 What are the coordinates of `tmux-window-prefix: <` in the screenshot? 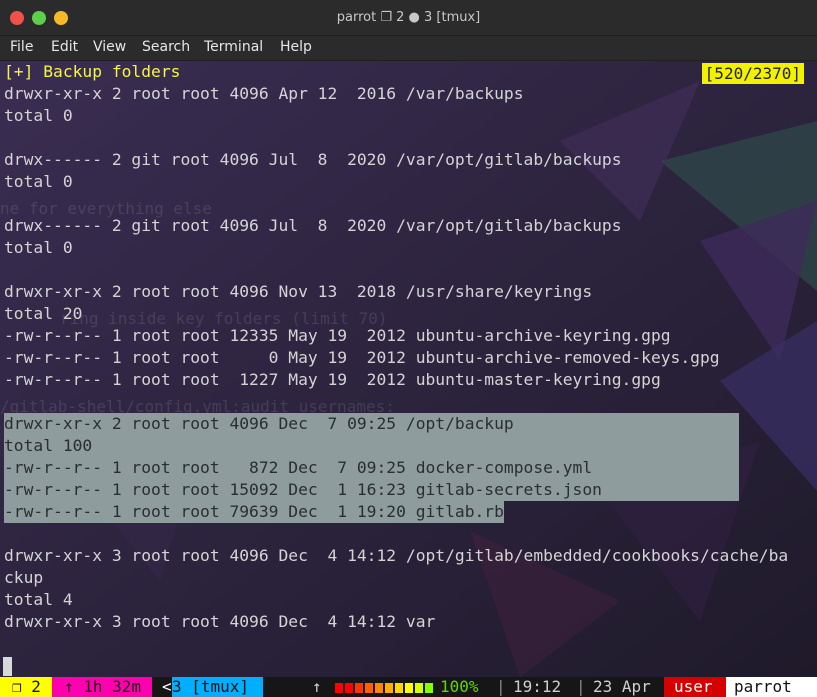 It's located at (162, 687).